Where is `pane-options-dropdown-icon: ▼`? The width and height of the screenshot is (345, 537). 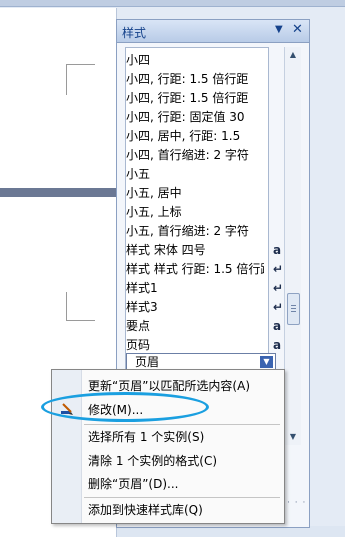 pane-options-dropdown-icon: ▼ is located at coordinates (279, 29).